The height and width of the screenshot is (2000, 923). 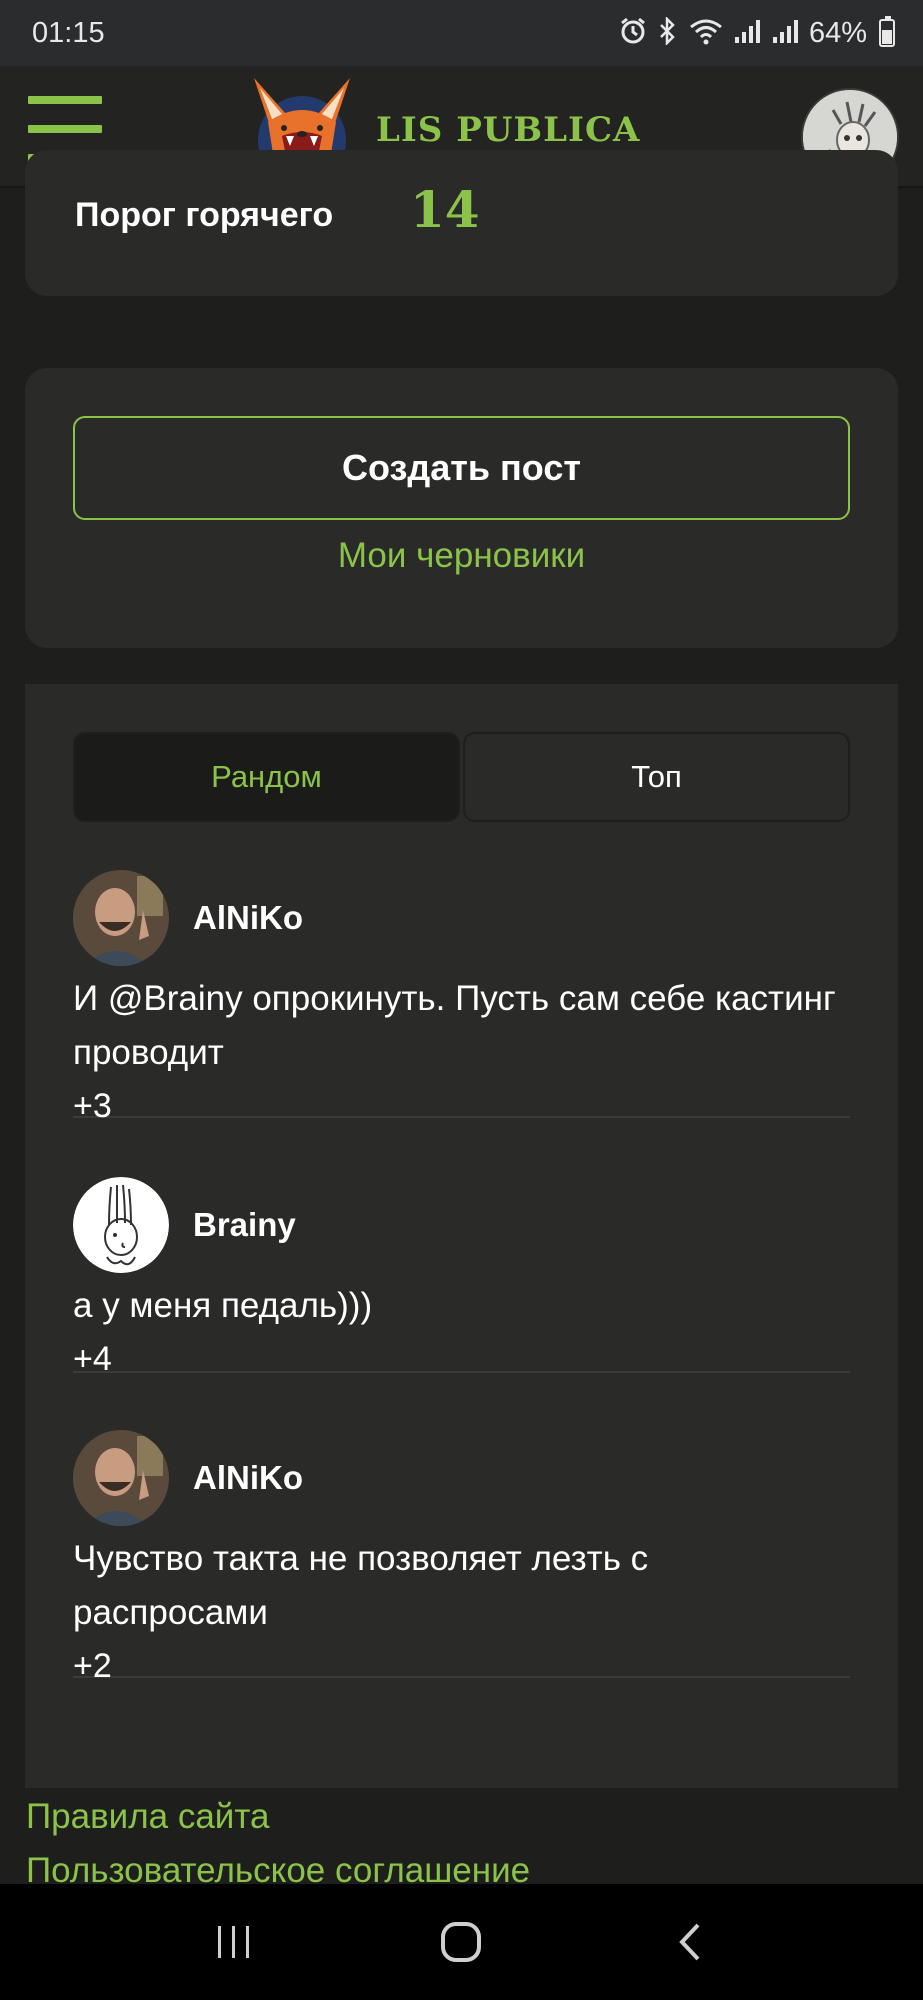 I want to click on battery-icon, so click(x=887, y=31).